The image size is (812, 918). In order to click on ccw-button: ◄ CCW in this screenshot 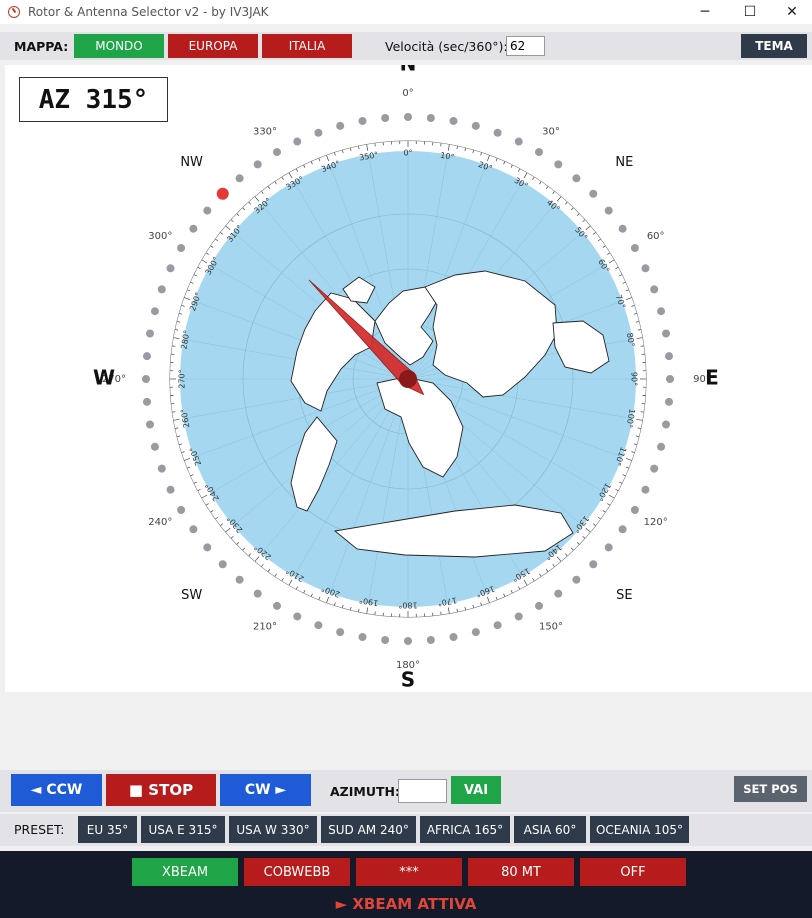, I will do `click(56, 790)`.